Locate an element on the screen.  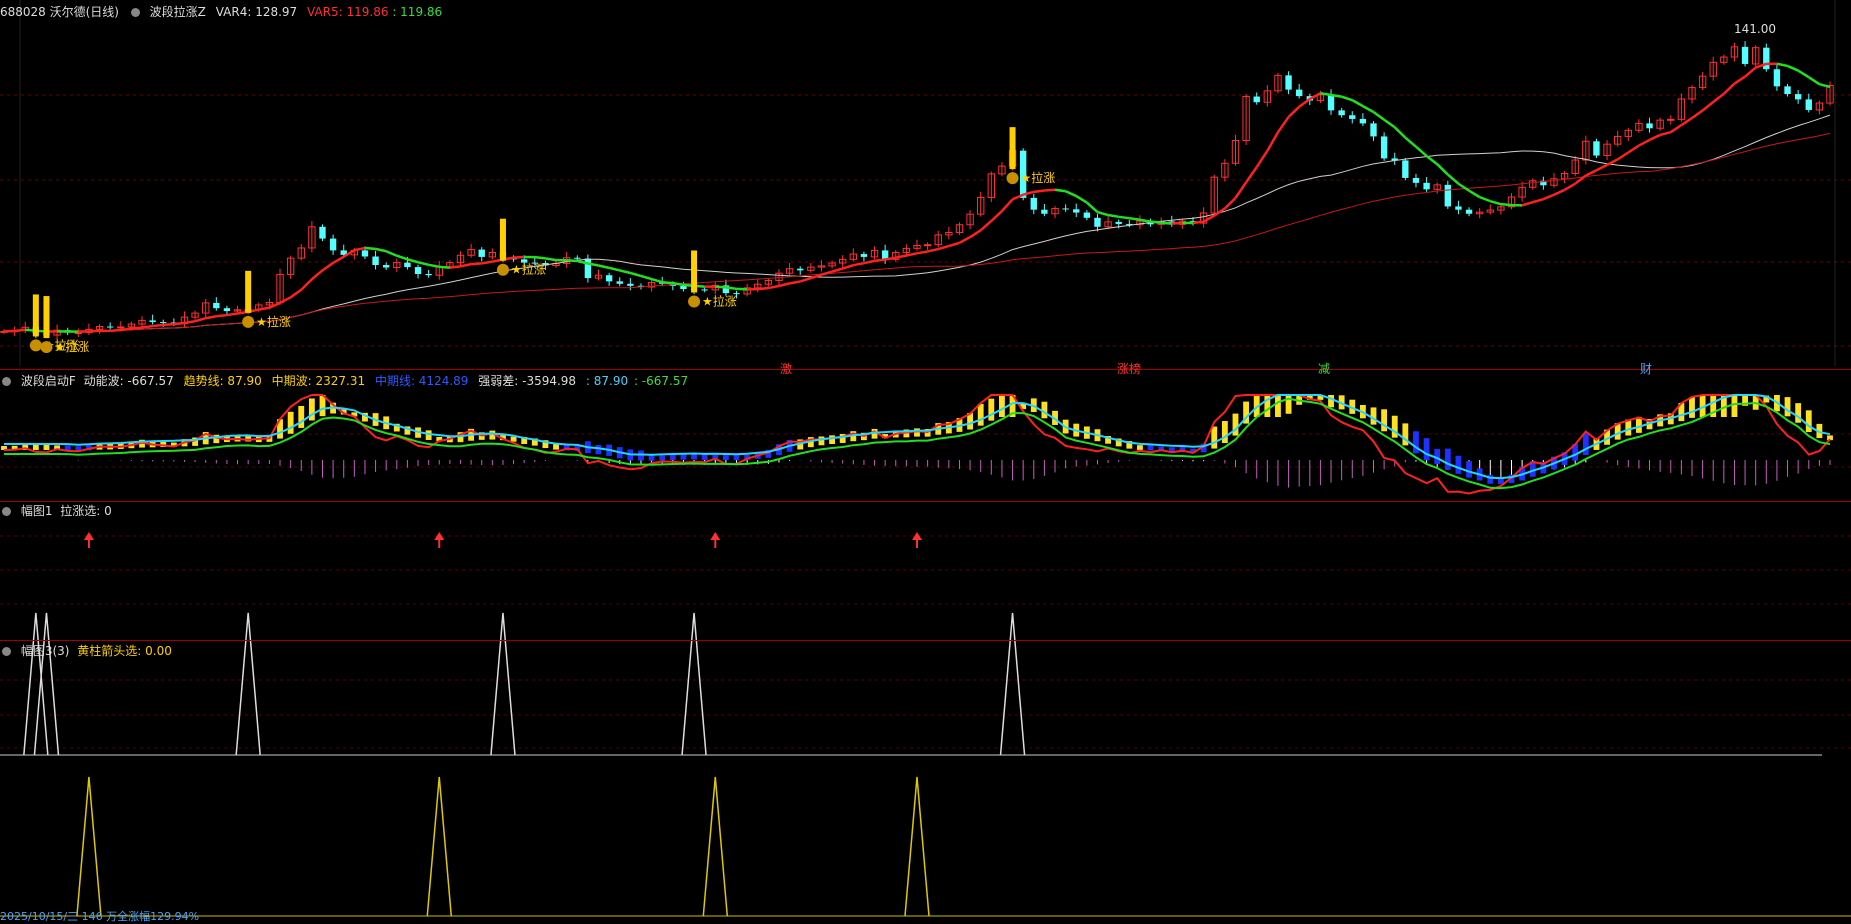
signal-bar is located at coordinates (35, 315).